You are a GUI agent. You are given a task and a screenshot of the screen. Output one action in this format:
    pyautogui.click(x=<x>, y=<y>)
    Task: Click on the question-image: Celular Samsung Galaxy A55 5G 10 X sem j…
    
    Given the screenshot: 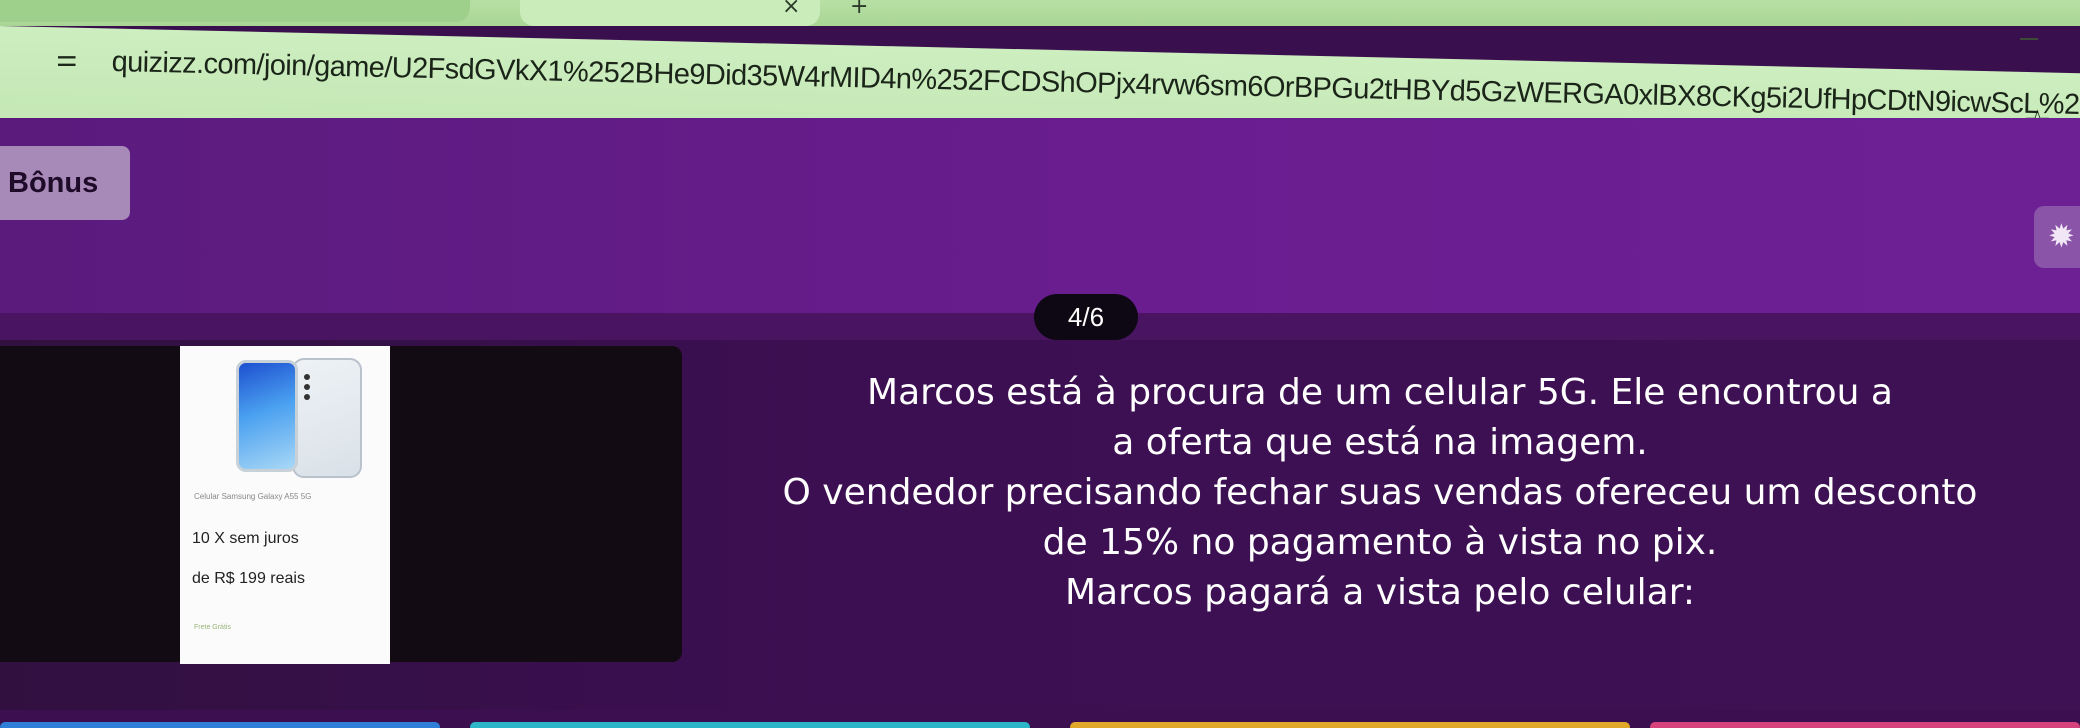 What is the action you would take?
    pyautogui.click(x=285, y=505)
    